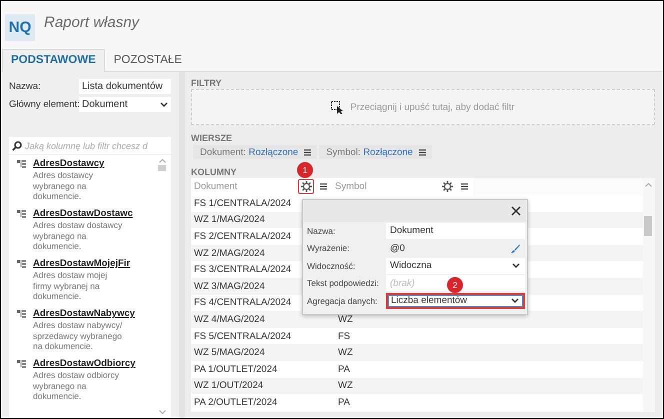 This screenshot has width=664, height=419. Describe the element at coordinates (92, 22) in the screenshot. I see `window-title: Raport własny` at that location.